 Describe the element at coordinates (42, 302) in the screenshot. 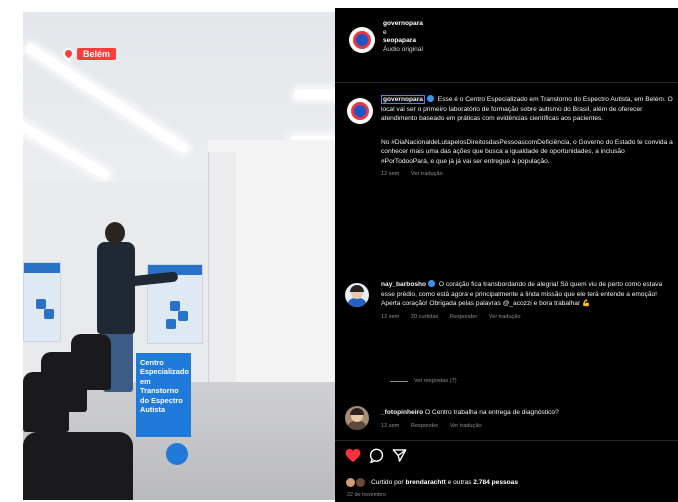

I see `wall-poster` at that location.